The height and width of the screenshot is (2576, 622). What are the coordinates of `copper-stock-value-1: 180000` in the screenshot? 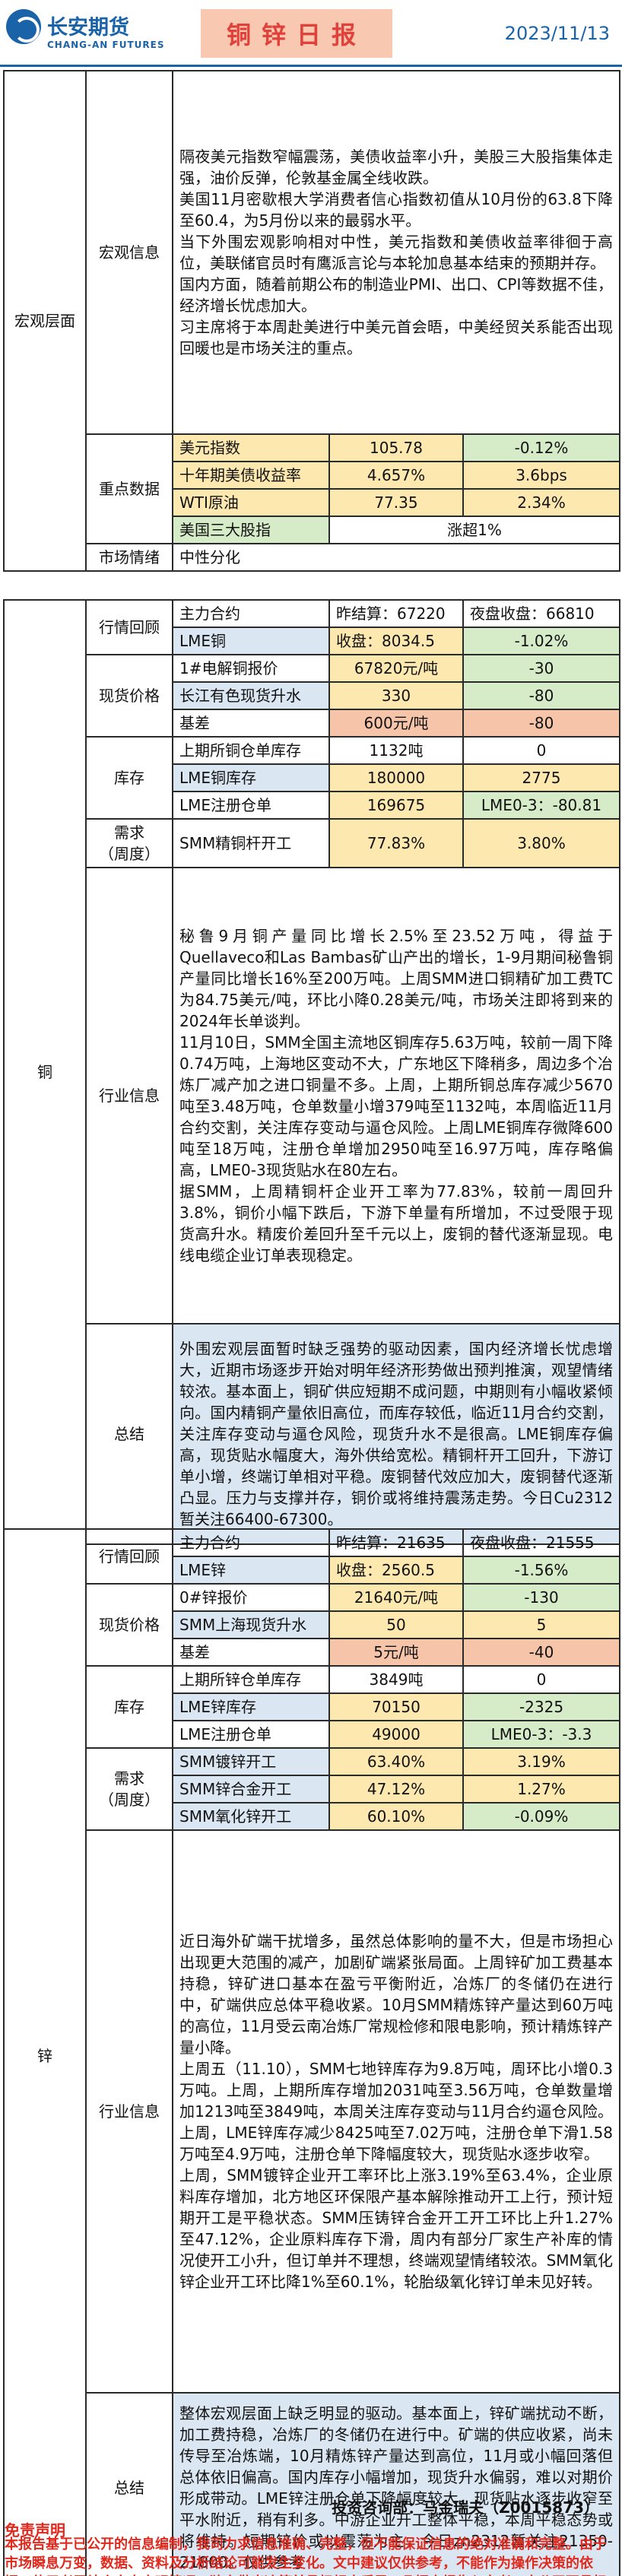 It's located at (396, 778).